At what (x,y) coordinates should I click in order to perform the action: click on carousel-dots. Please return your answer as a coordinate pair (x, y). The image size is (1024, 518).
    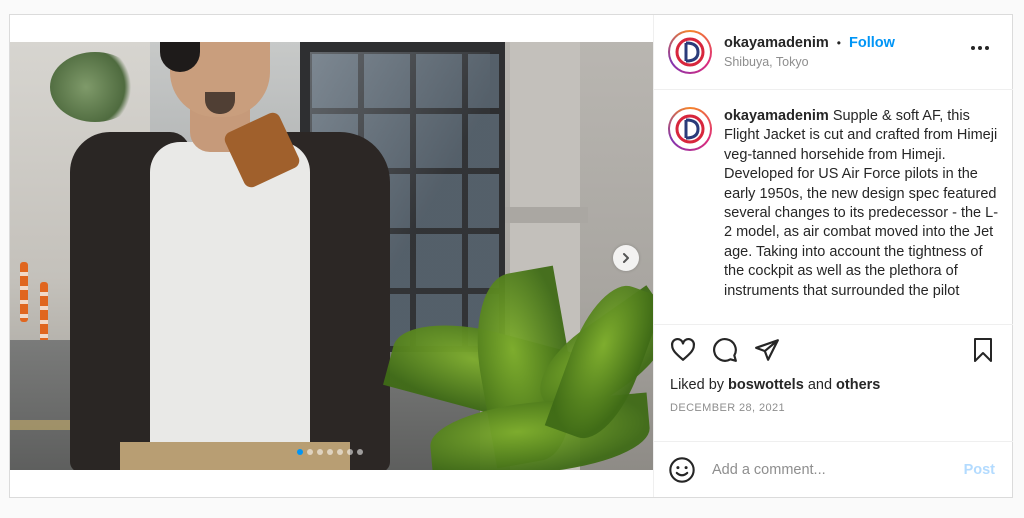
    Looking at the image, I should click on (330, 452).